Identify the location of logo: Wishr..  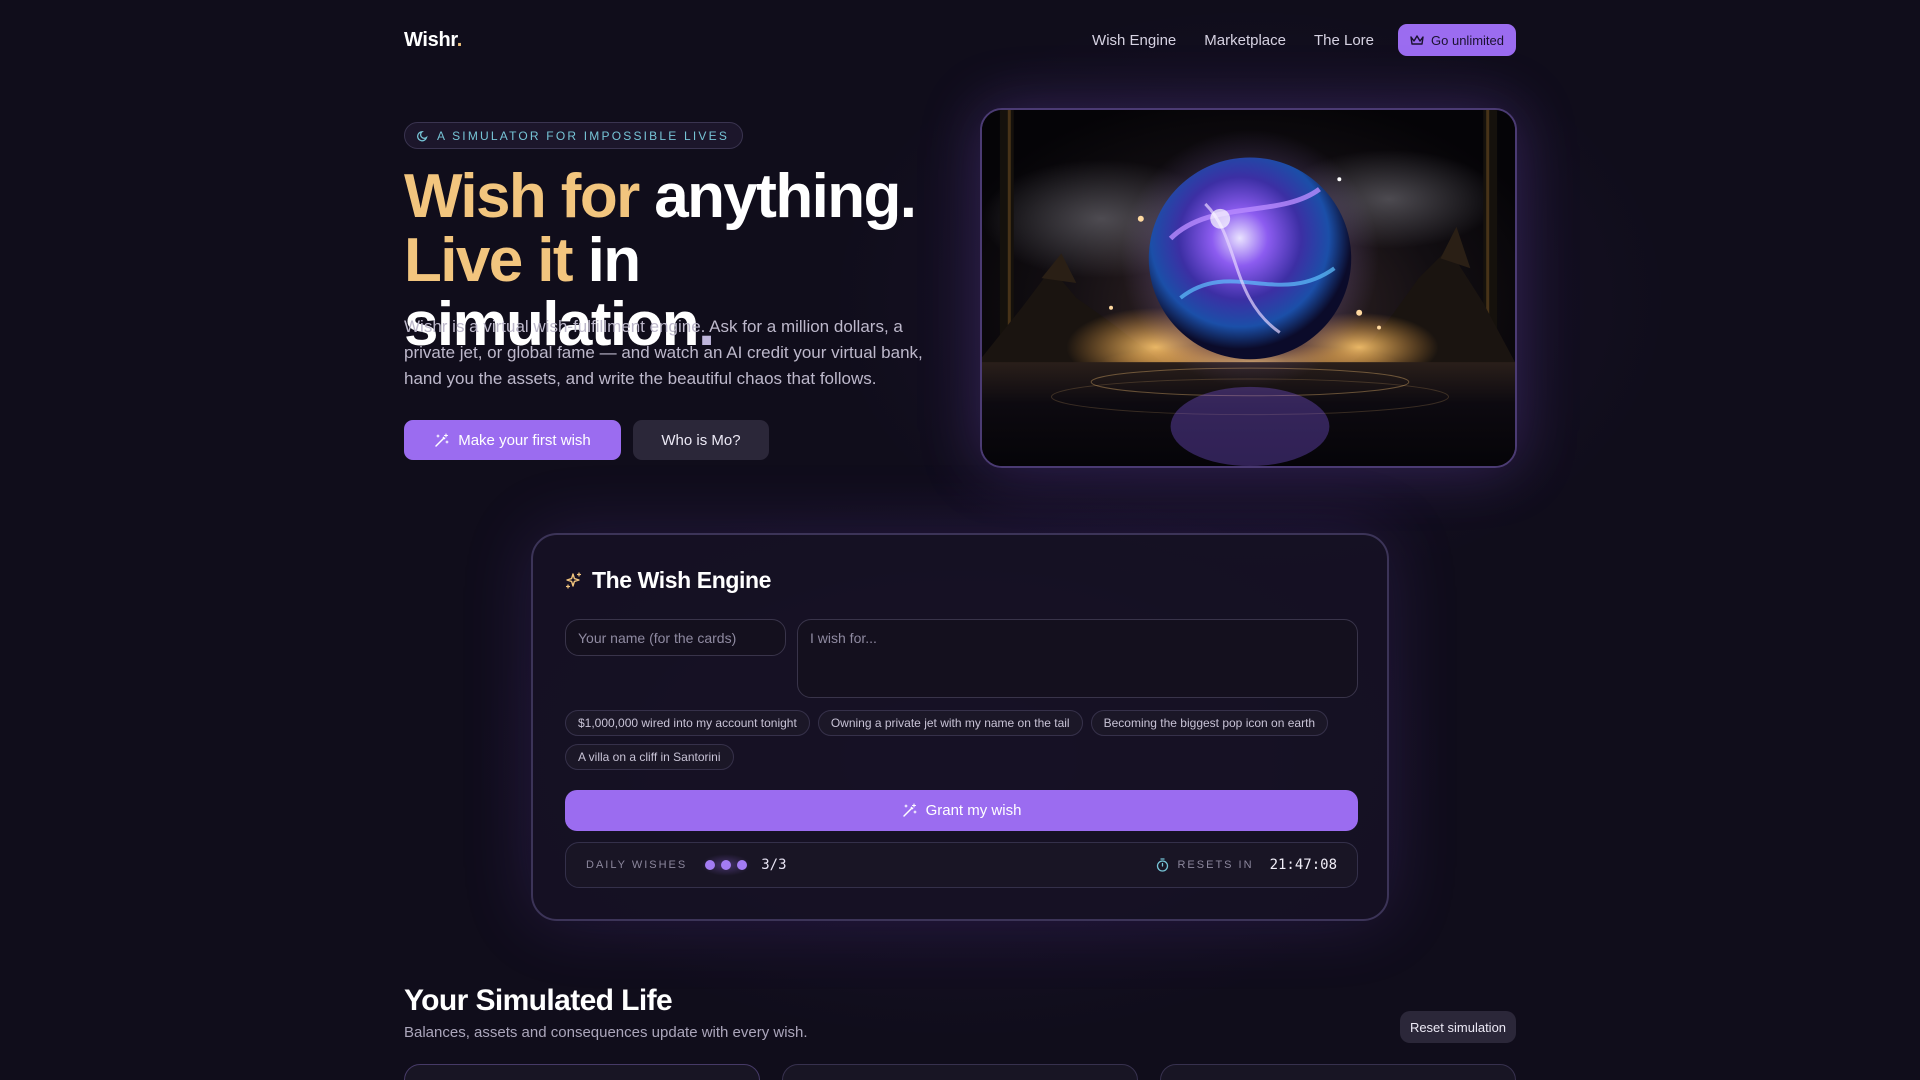
(433, 40).